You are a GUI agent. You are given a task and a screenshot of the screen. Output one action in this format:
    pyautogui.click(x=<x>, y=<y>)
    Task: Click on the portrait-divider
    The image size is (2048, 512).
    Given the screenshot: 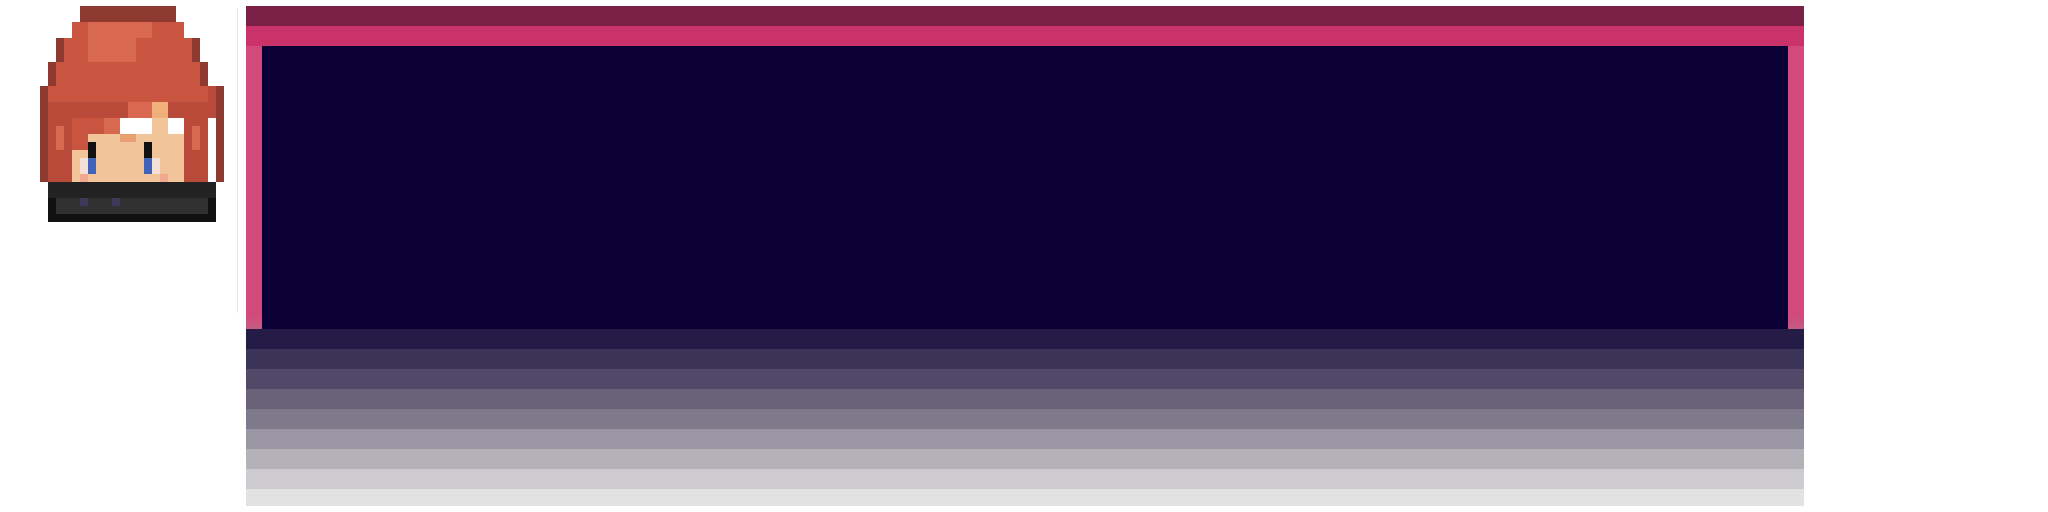 What is the action you would take?
    pyautogui.click(x=237, y=160)
    